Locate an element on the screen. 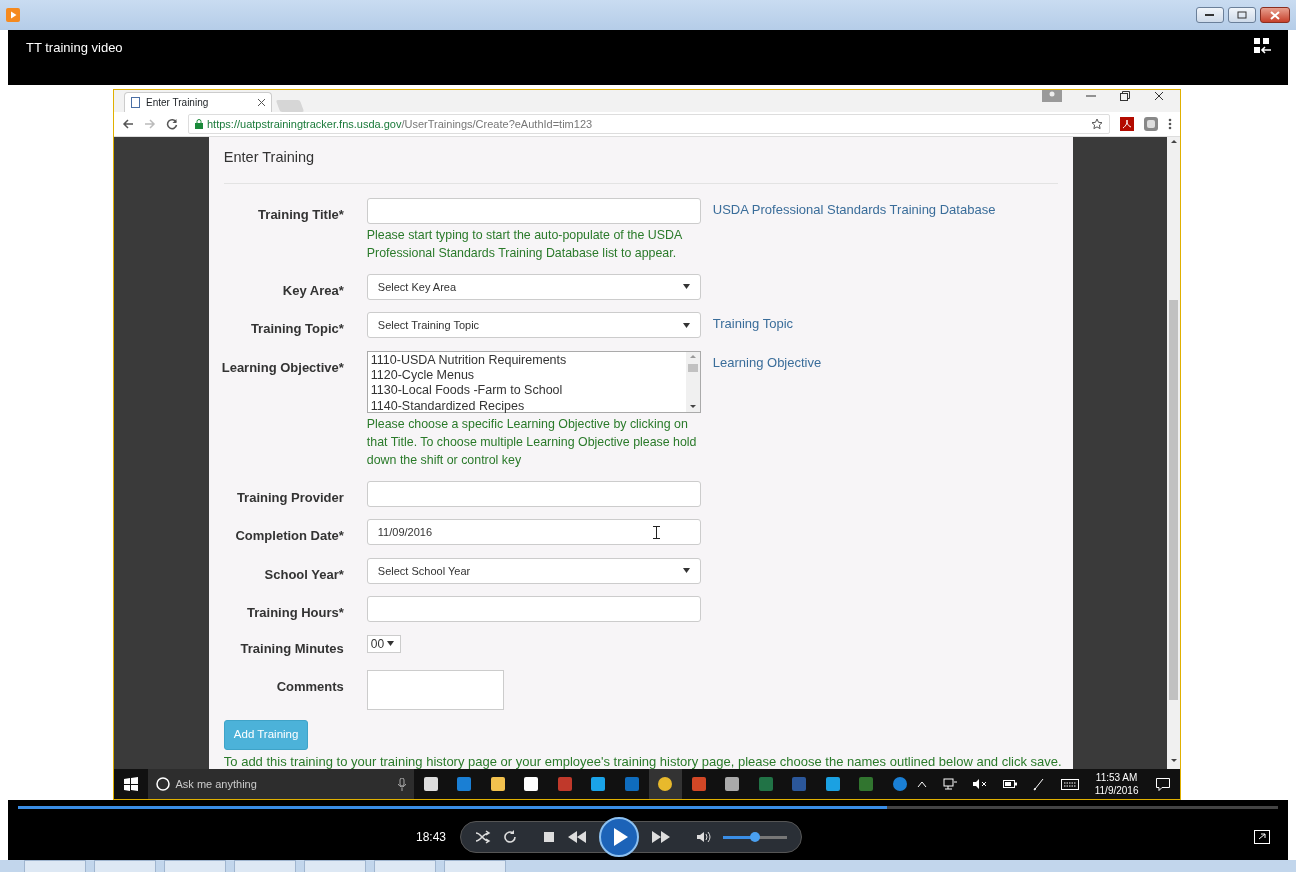  media-player-icon is located at coordinates (13, 15).